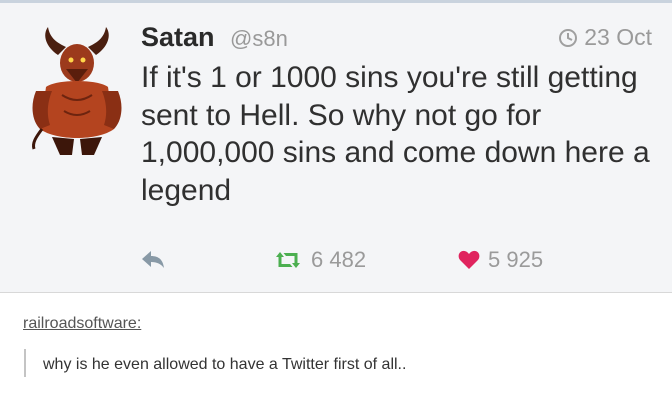 The height and width of the screenshot is (407, 672). I want to click on reply-icon, so click(153, 259).